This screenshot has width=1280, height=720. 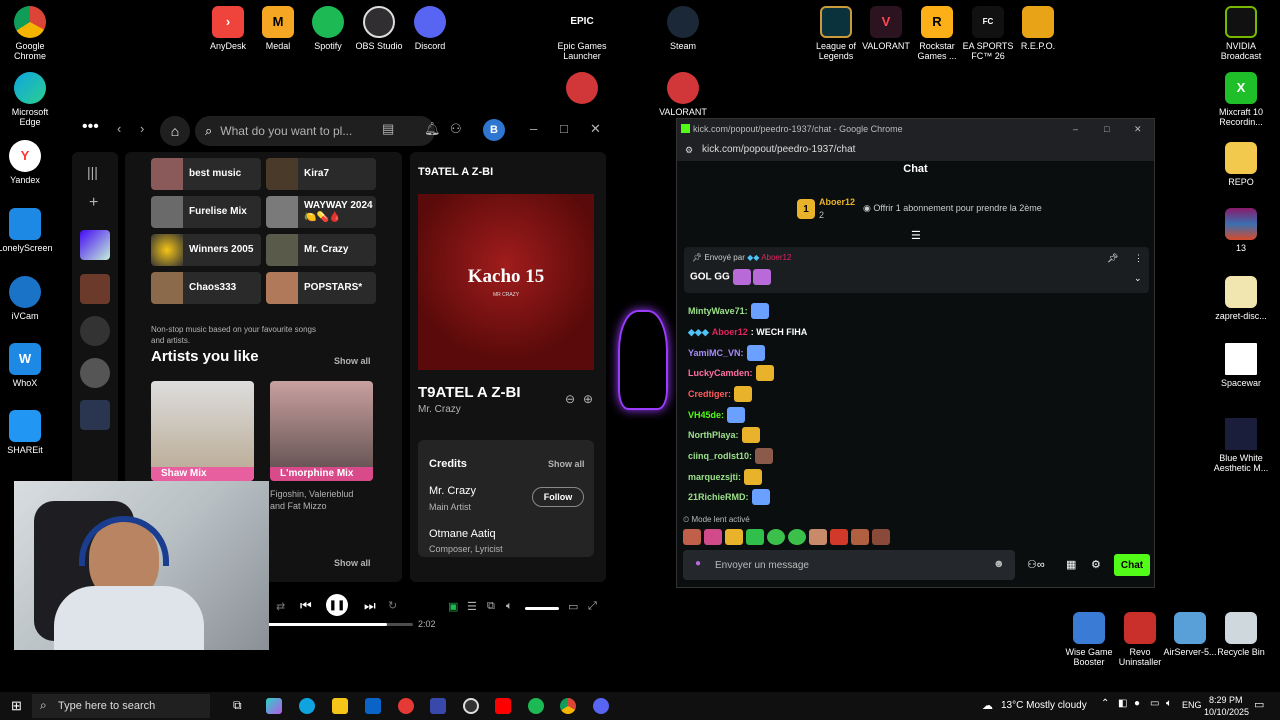 What do you see at coordinates (1241, 365) in the screenshot?
I see `desktop-icon-spacewar: Spacewar` at bounding box center [1241, 365].